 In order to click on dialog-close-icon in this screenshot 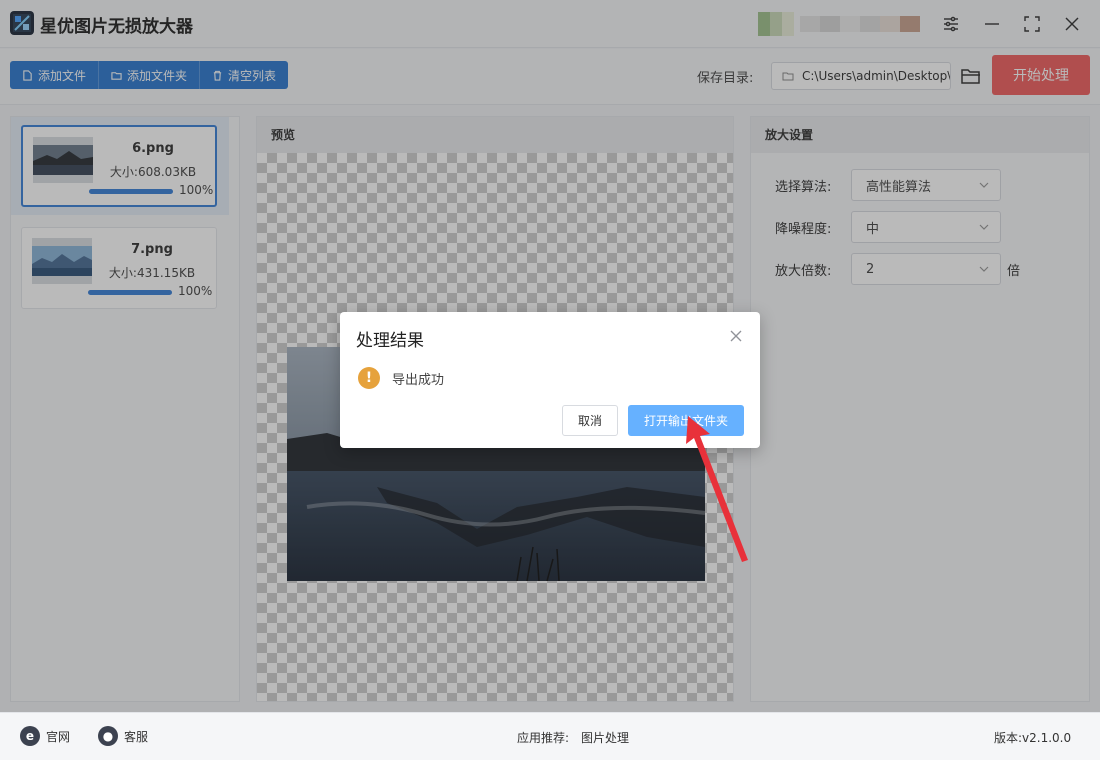, I will do `click(736, 336)`.